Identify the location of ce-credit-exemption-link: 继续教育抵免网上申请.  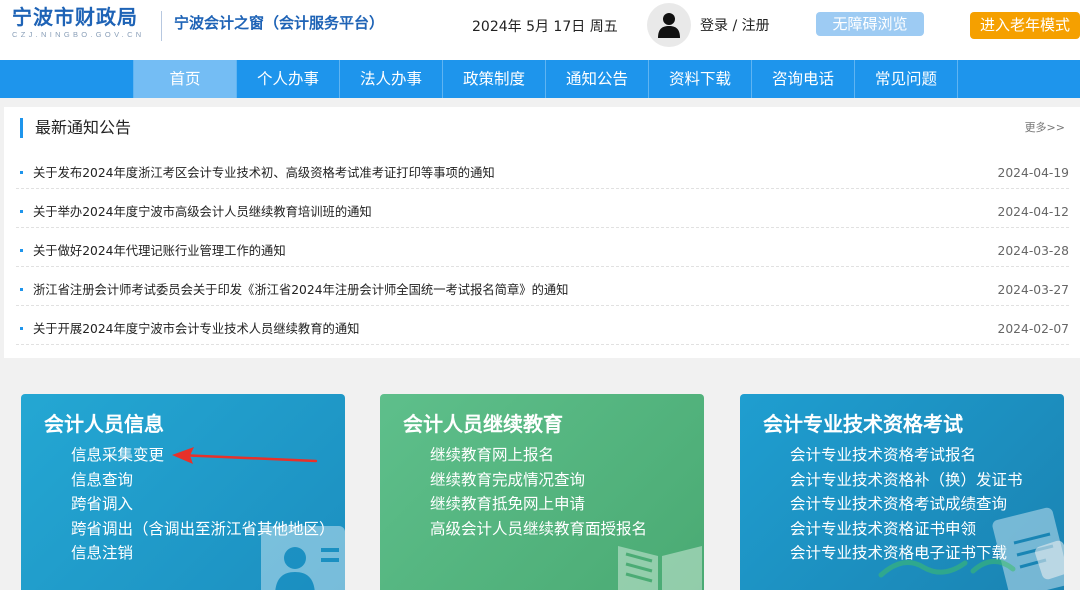
(538, 504).